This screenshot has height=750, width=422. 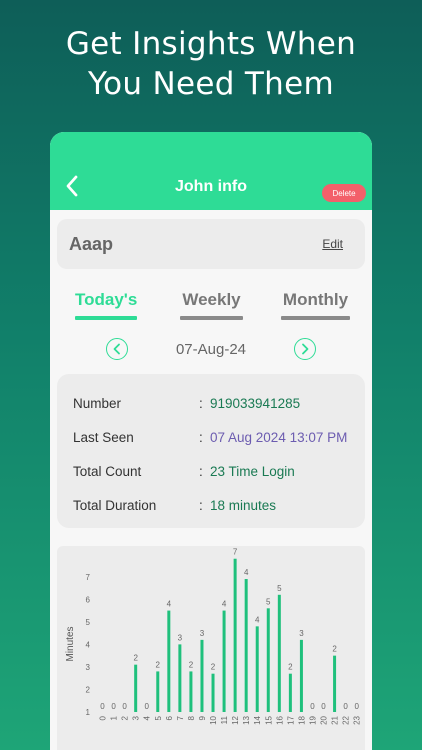 What do you see at coordinates (312, 719) in the screenshot?
I see `x-tick-label: 19` at bounding box center [312, 719].